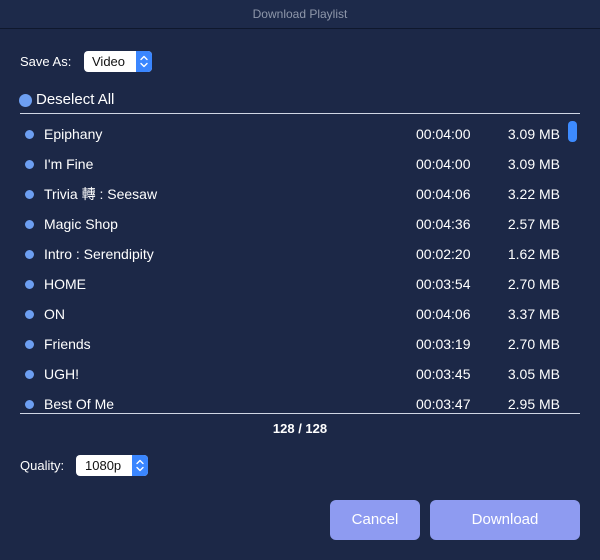  I want to click on track-size: 2.57 MB, so click(533, 224).